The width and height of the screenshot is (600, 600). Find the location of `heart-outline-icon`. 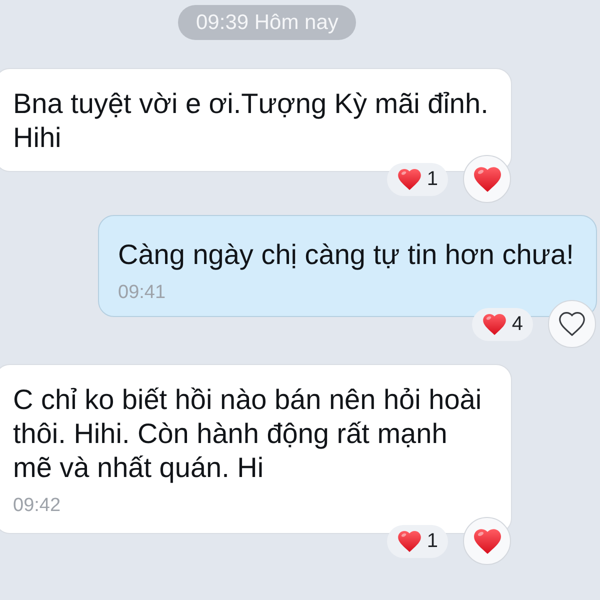

heart-outline-icon is located at coordinates (572, 324).